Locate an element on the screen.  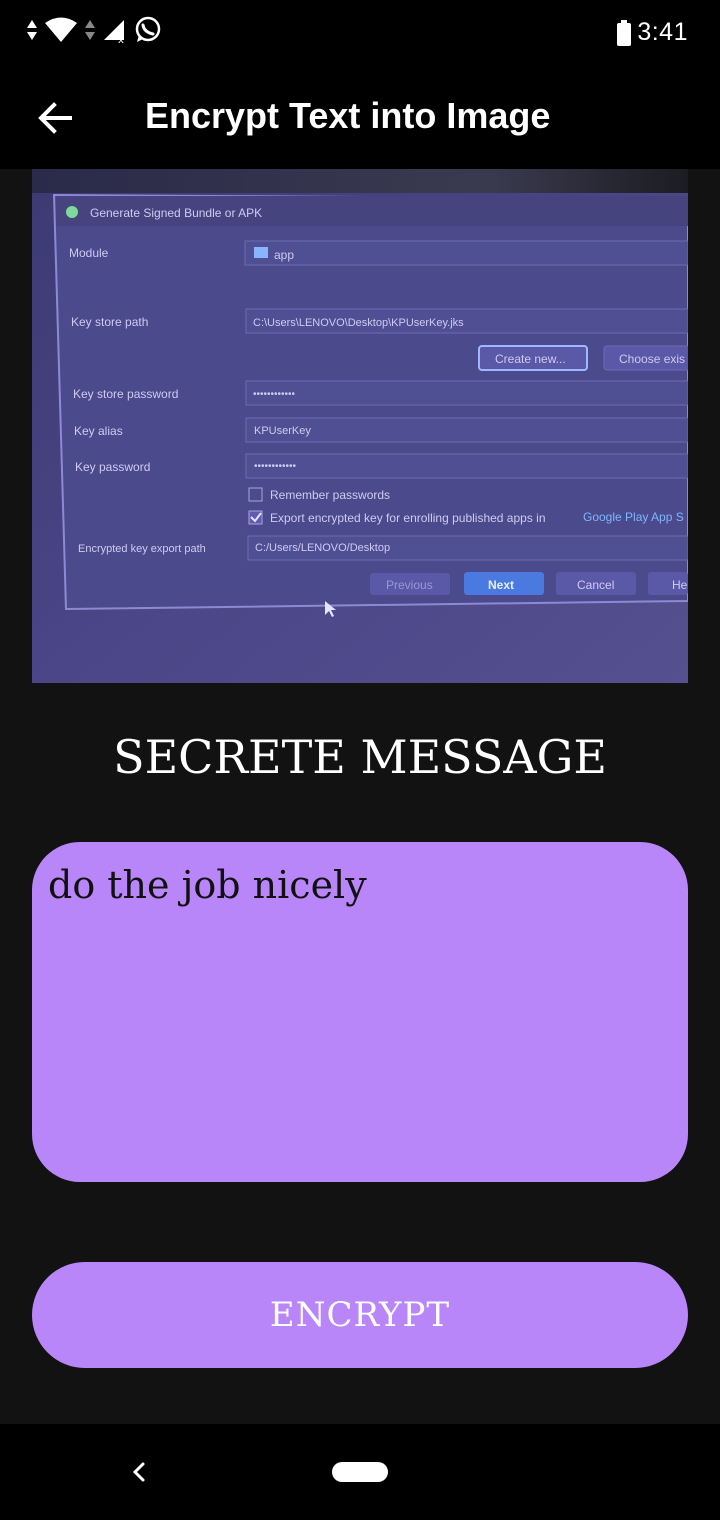
navigation-bar is located at coordinates (360, 1472).